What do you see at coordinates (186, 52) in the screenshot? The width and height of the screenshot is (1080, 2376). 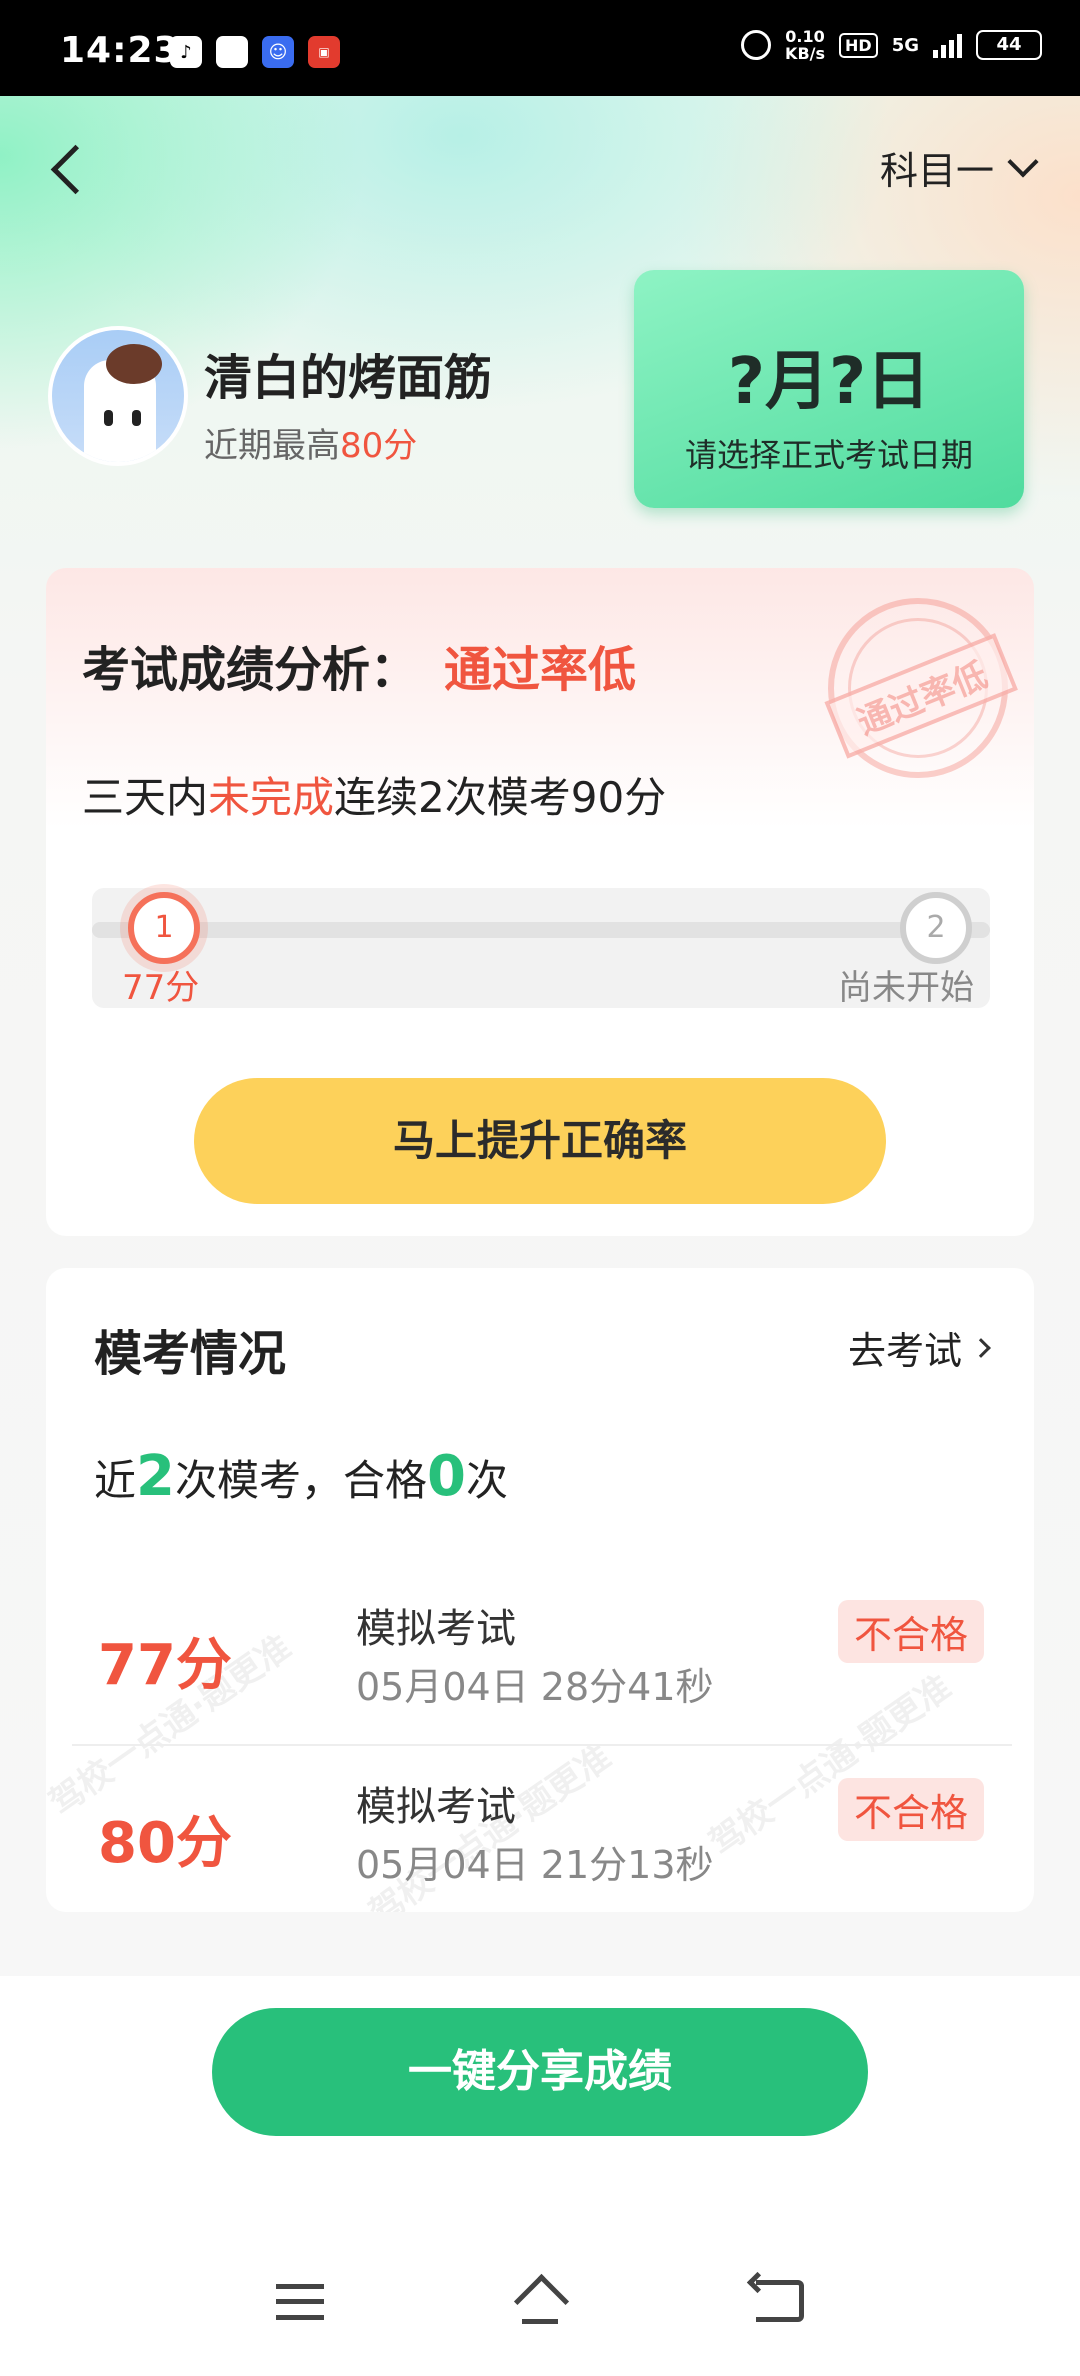 I see `tiktok-icon: ♪` at bounding box center [186, 52].